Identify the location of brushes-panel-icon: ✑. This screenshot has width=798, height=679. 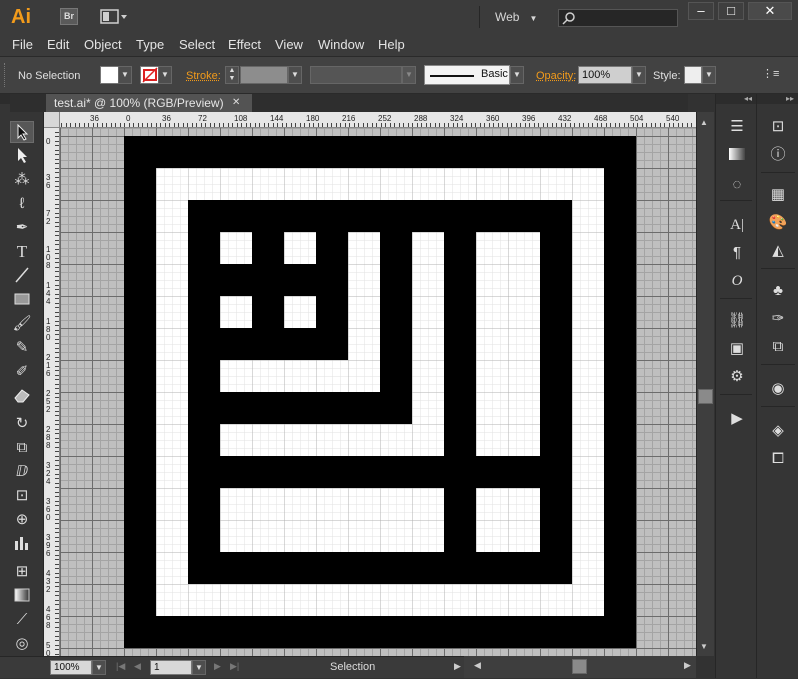
(778, 319).